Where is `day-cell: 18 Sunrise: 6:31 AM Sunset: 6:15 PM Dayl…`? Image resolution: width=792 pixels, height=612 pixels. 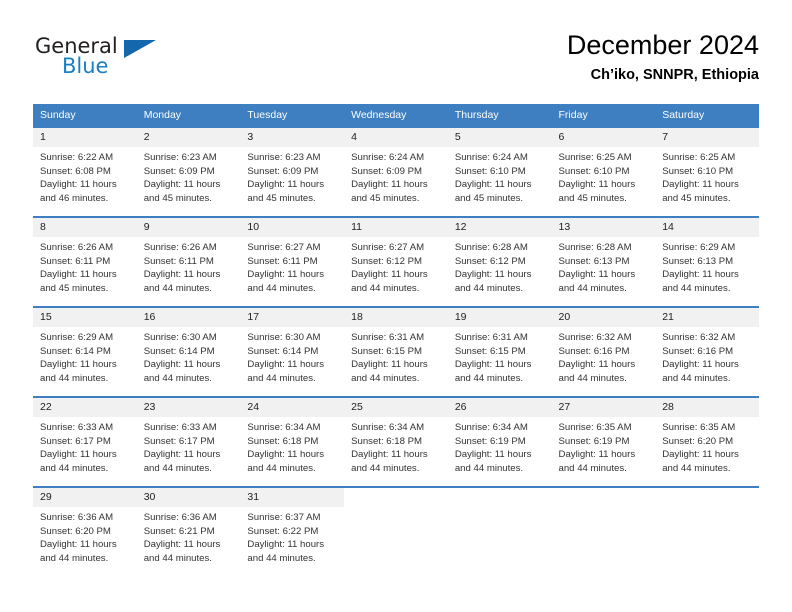
day-cell: 18 Sunrise: 6:31 AM Sunset: 6:15 PM Dayl… is located at coordinates (396, 351).